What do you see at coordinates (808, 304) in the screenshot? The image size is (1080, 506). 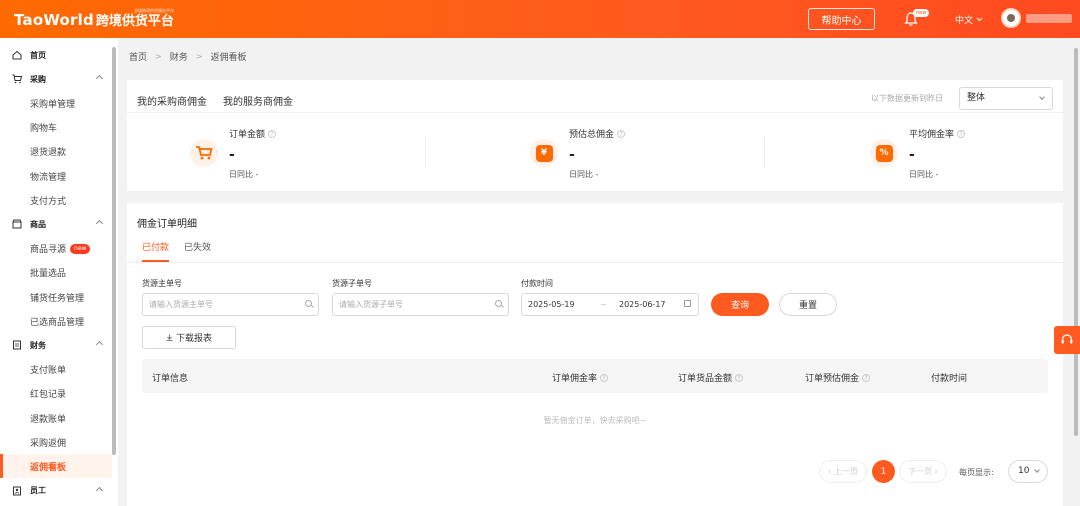 I see `reset-button: 重置` at bounding box center [808, 304].